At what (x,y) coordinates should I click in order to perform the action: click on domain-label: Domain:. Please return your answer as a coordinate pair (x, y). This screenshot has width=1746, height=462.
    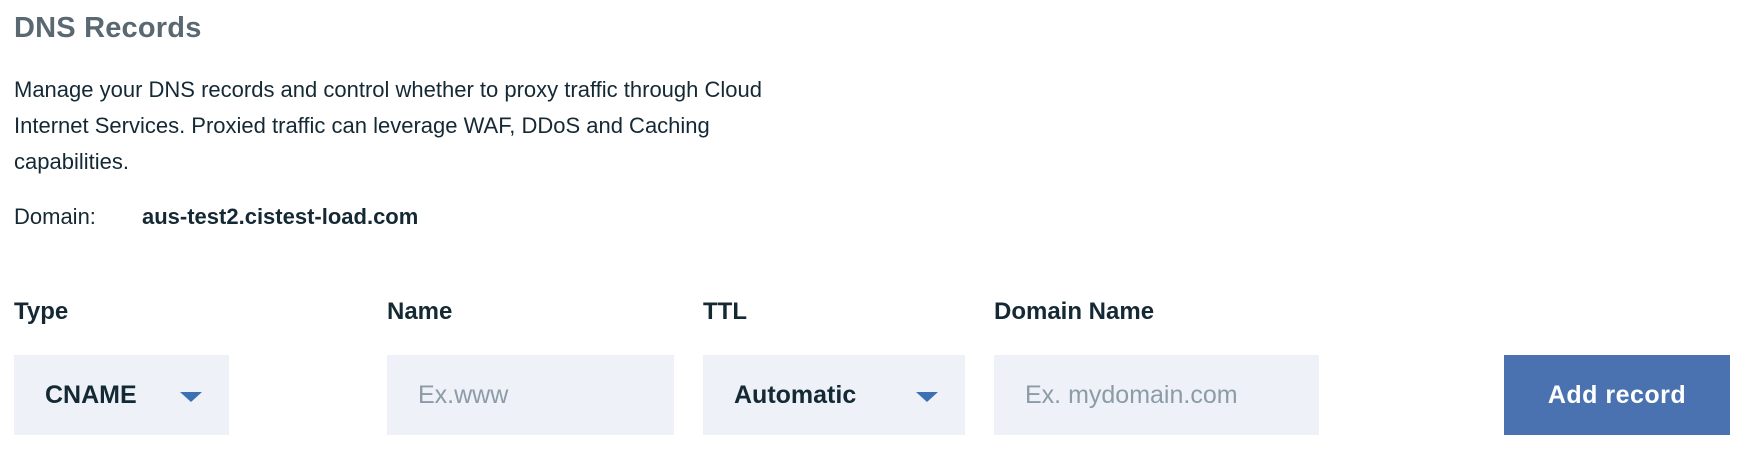
    Looking at the image, I should click on (55, 216).